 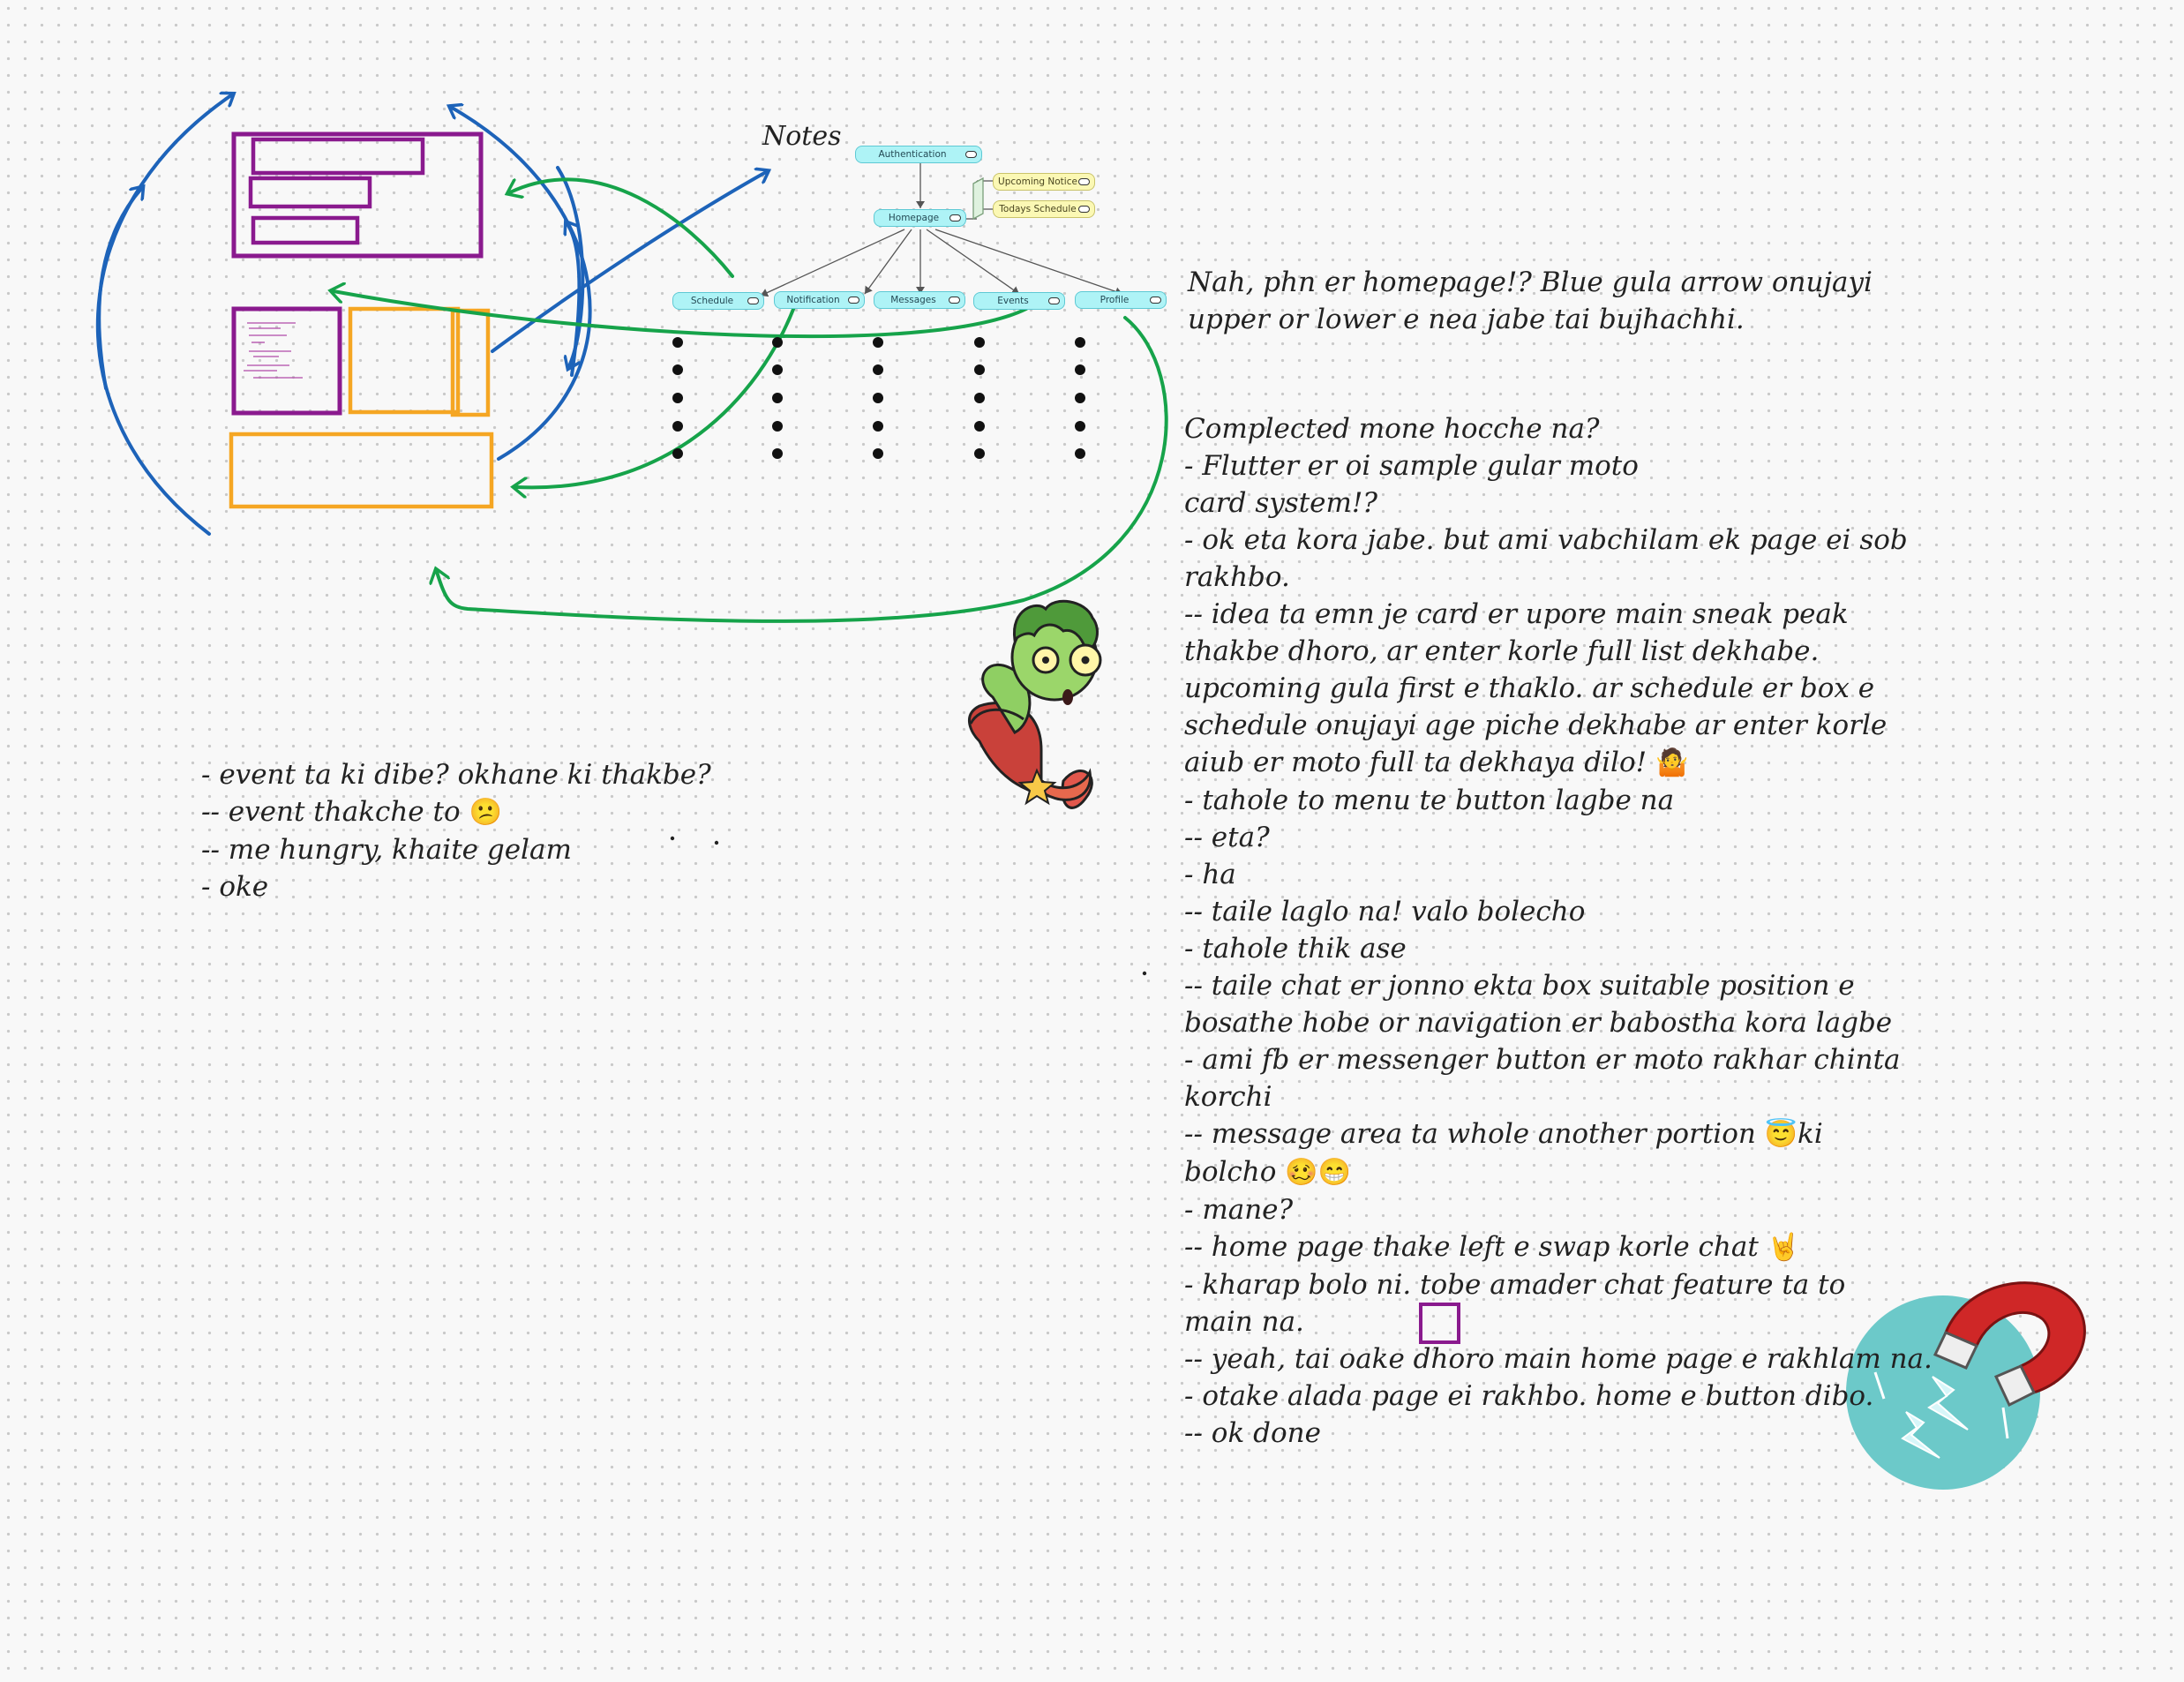 I want to click on diagram-node-notification: Notification, so click(x=819, y=300).